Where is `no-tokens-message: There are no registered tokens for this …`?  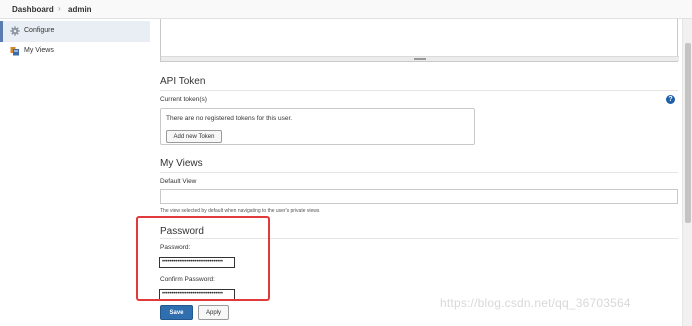
no-tokens-message: There are no registered tokens for this … is located at coordinates (229, 118).